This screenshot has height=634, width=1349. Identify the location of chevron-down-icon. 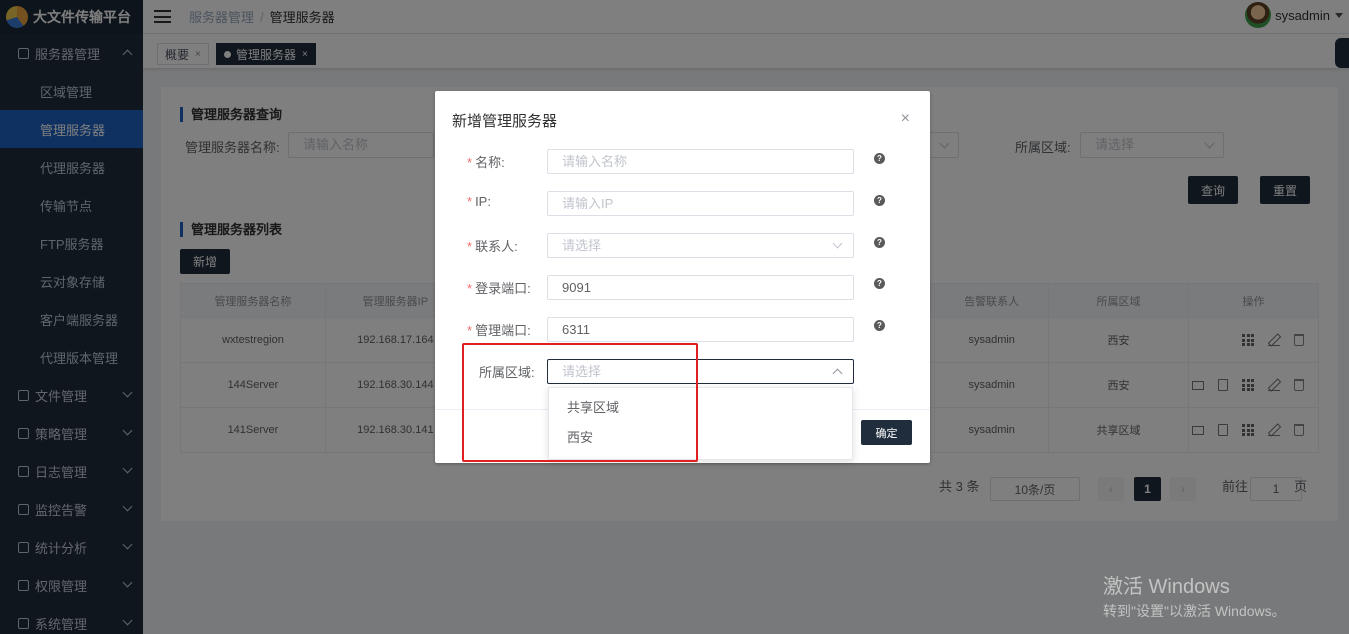
(837, 243).